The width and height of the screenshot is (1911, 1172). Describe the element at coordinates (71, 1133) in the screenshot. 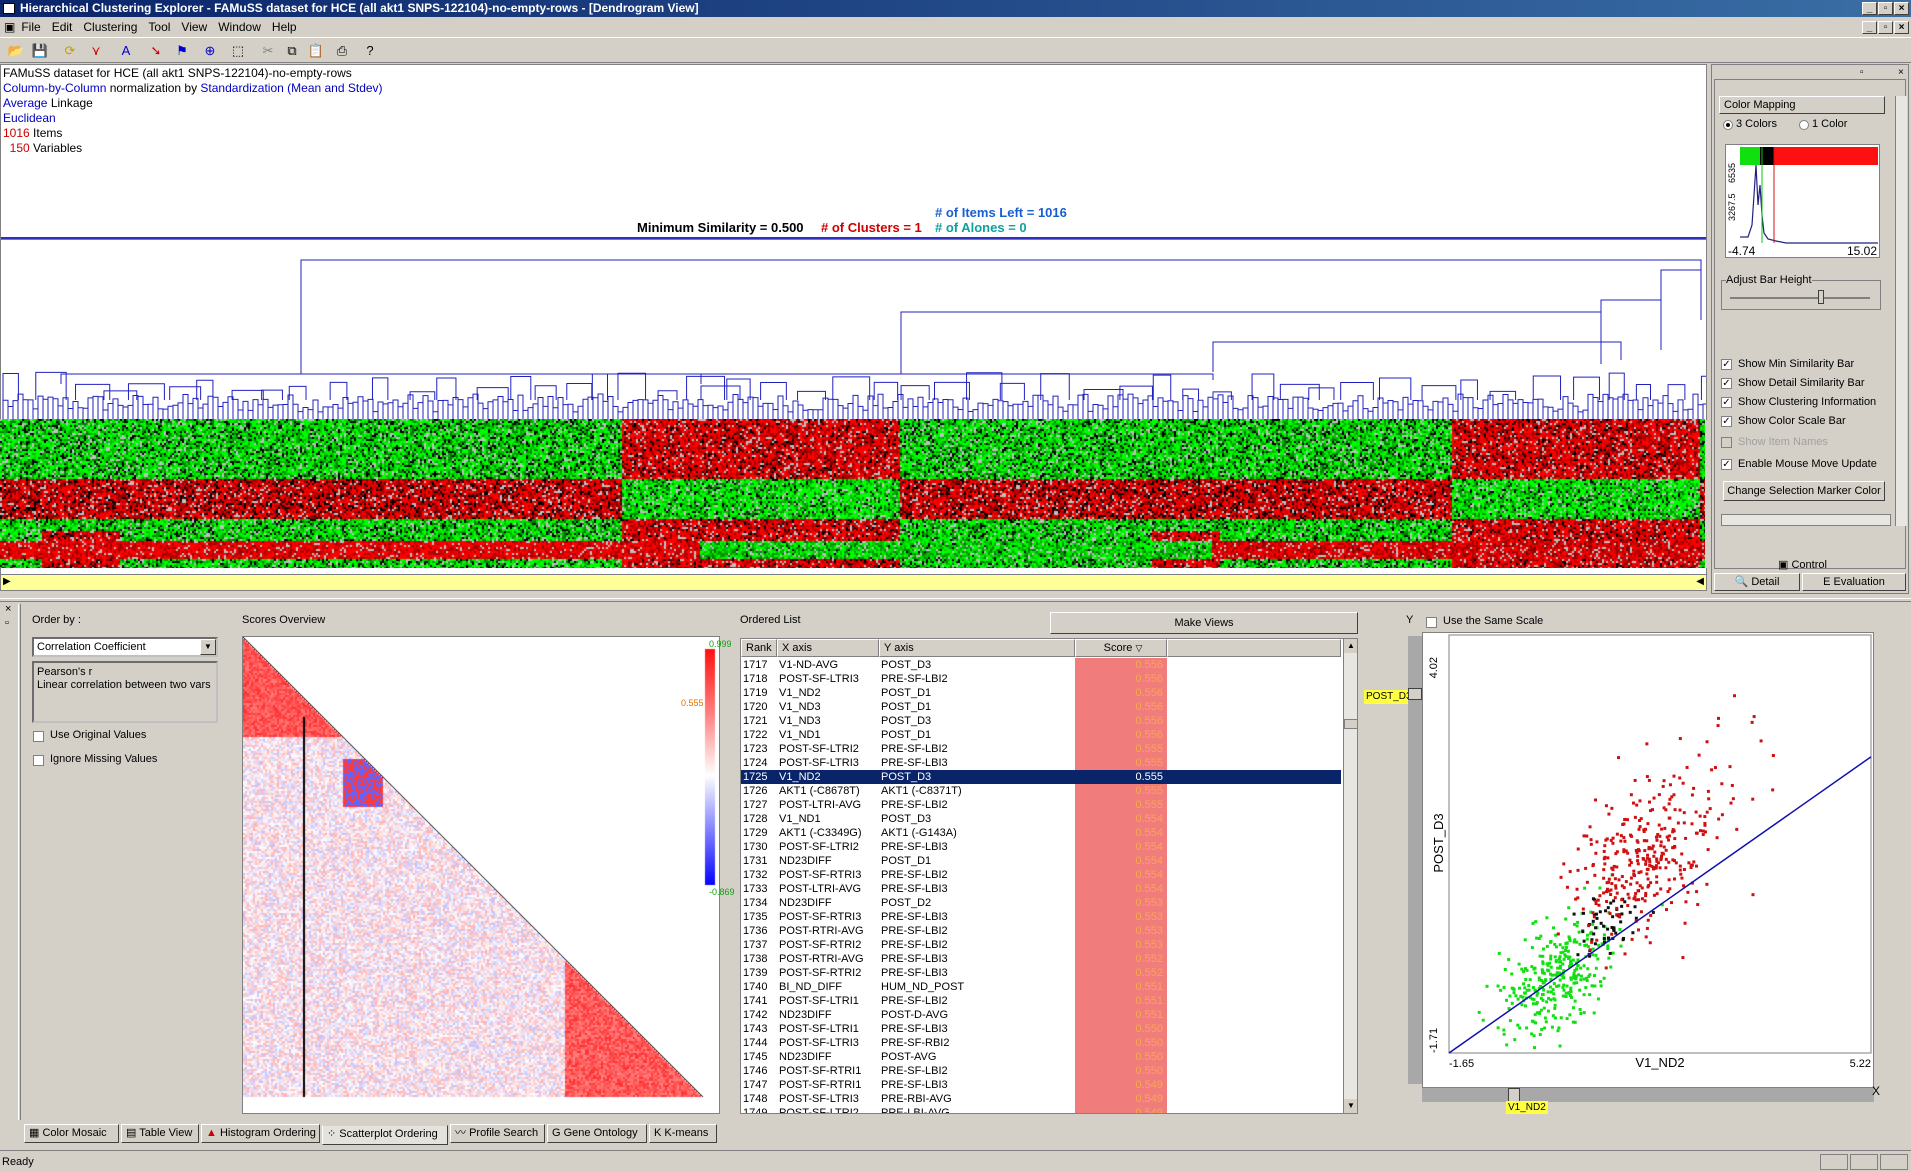

I see `tab-color-mosaic: ▦ Color Mosaic` at that location.